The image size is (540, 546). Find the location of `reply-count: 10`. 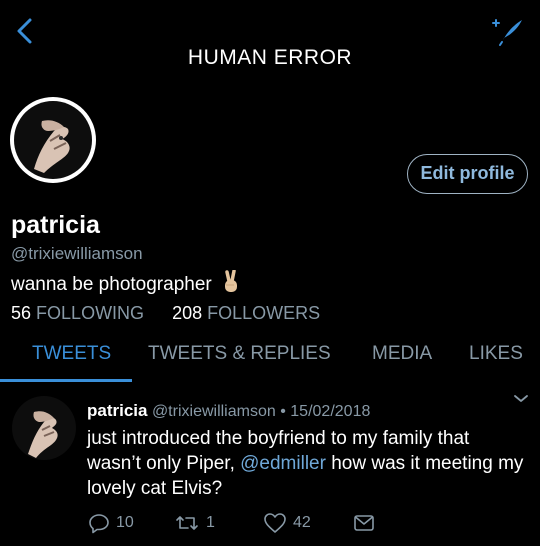

reply-count: 10 is located at coordinates (125, 522).